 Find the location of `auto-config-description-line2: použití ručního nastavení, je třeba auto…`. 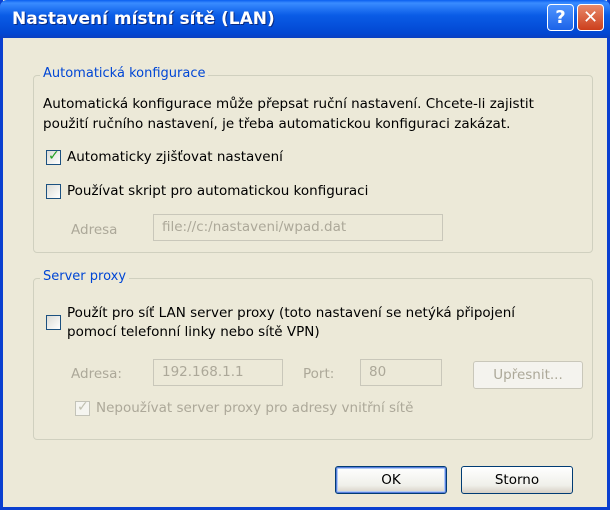

auto-config-description-line2: použití ručního nastavení, je třeba auto… is located at coordinates (277, 124).